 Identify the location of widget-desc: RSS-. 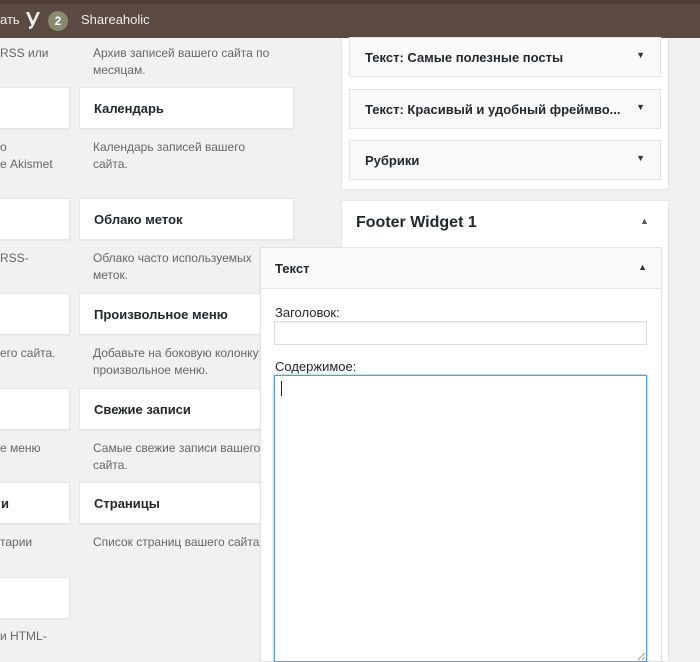
(14, 258).